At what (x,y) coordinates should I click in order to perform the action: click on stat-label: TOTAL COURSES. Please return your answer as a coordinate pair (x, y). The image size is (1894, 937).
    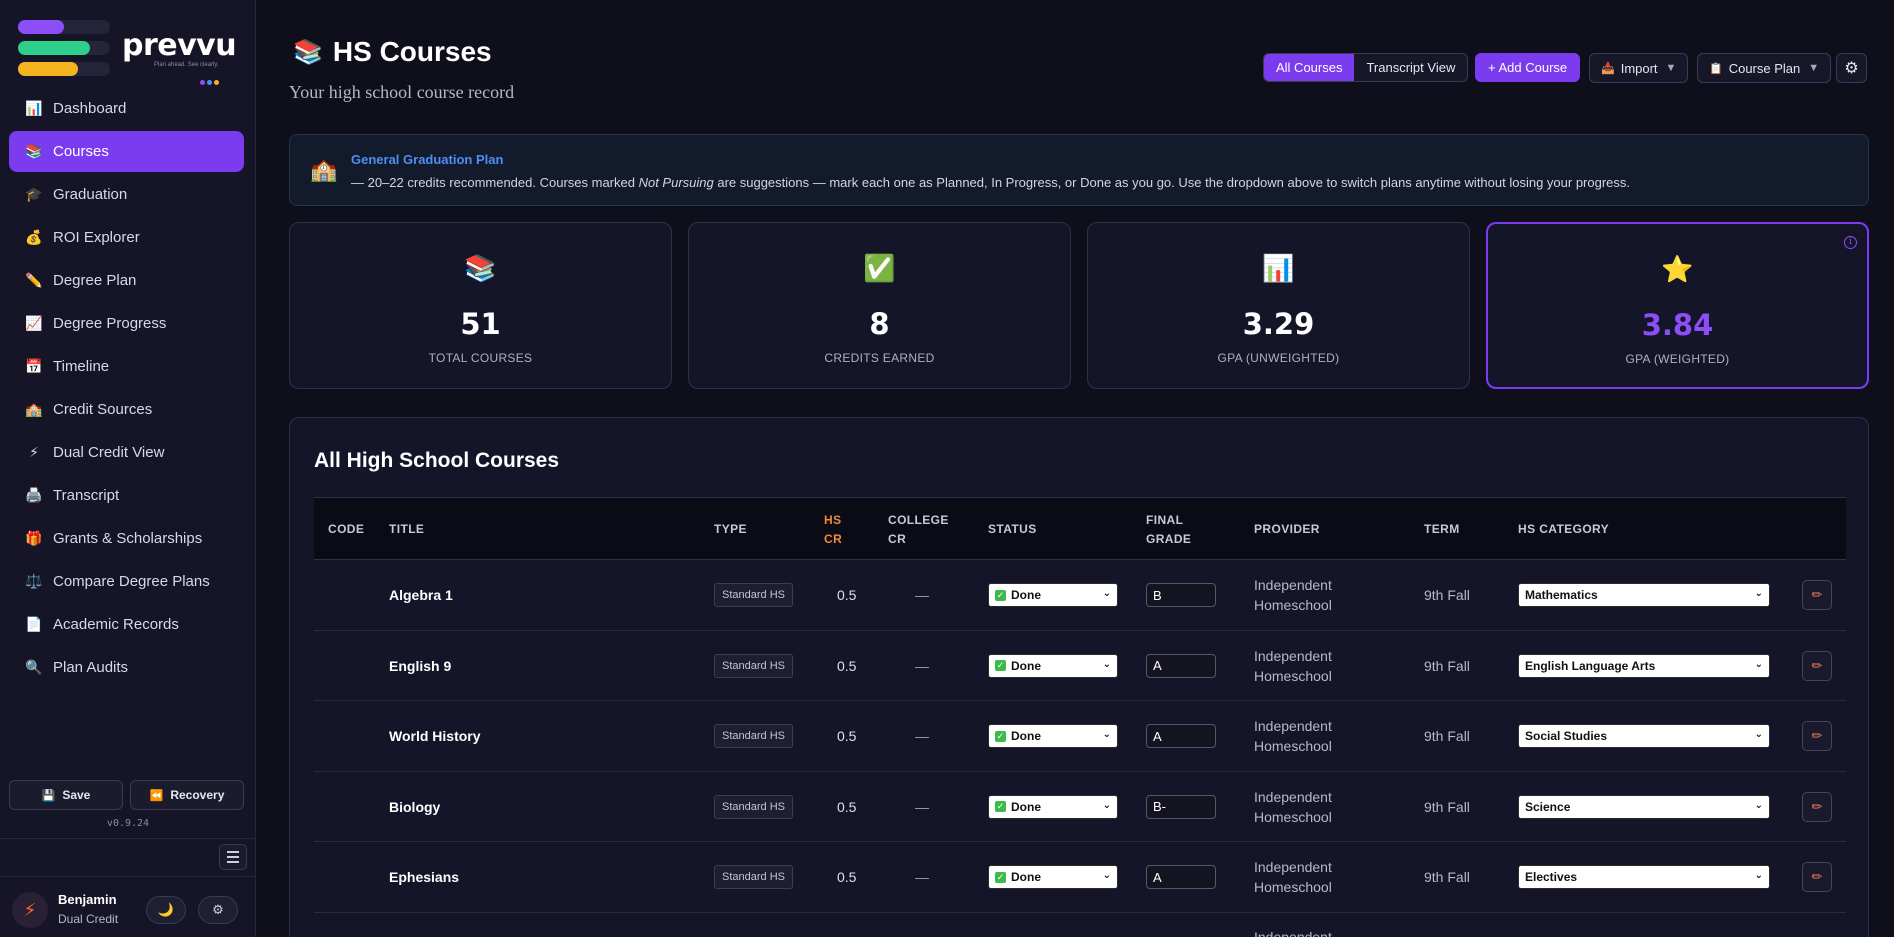
    Looking at the image, I should click on (480, 358).